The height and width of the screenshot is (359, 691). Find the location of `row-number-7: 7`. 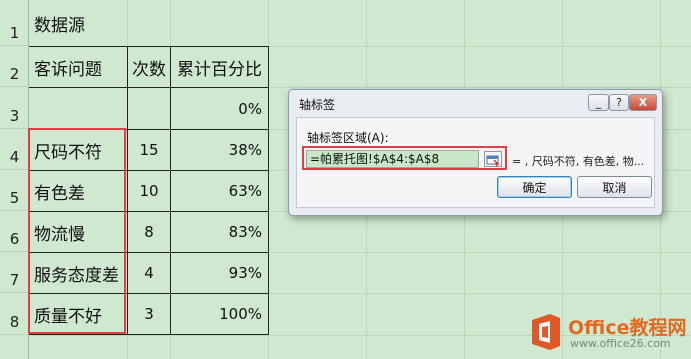

row-number-7: 7 is located at coordinates (14, 272).